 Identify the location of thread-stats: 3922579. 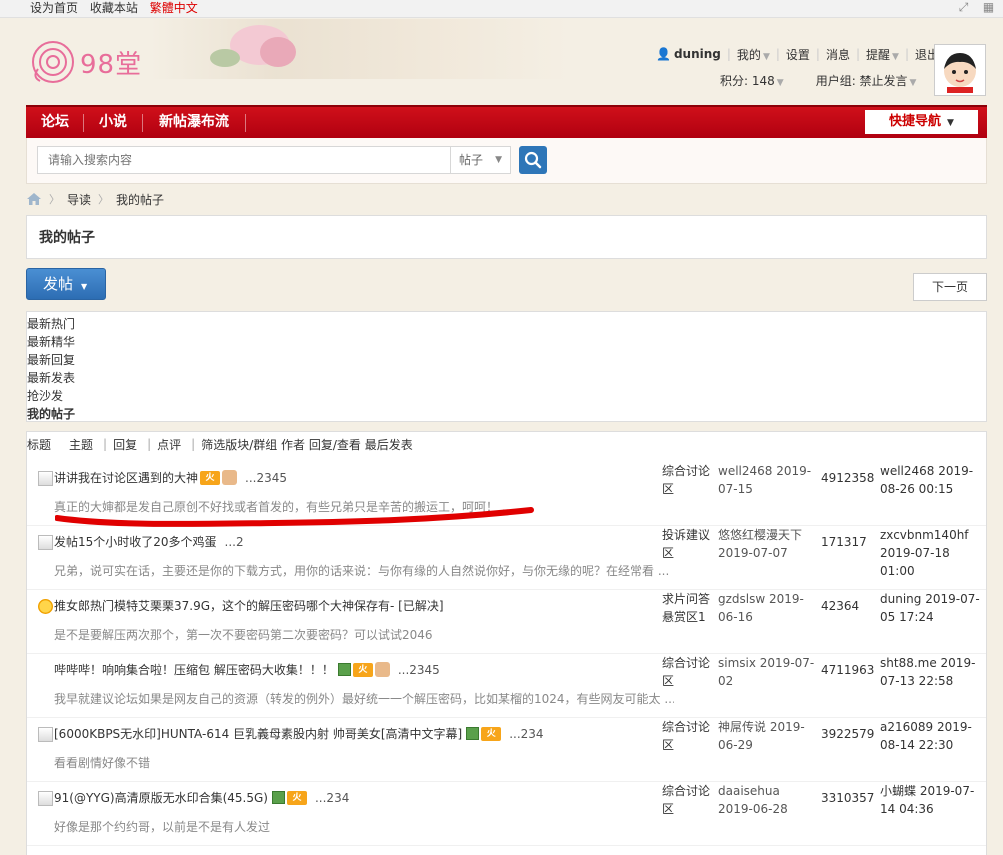
(848, 734).